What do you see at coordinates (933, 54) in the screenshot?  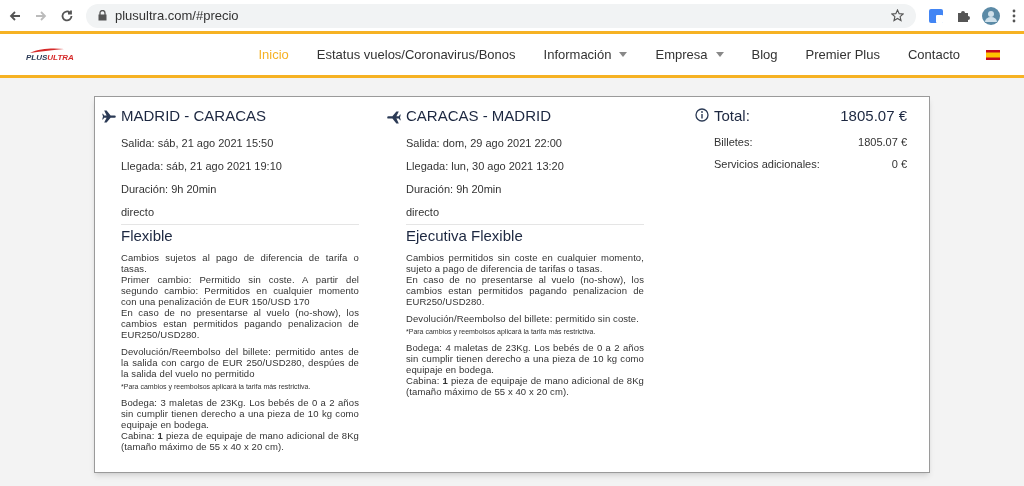 I see `nav-link: Contacto` at bounding box center [933, 54].